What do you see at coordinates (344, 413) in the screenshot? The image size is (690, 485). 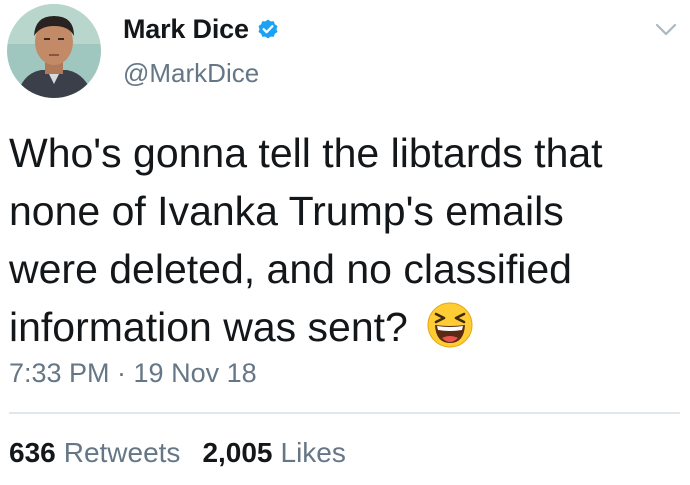 I see `divider` at bounding box center [344, 413].